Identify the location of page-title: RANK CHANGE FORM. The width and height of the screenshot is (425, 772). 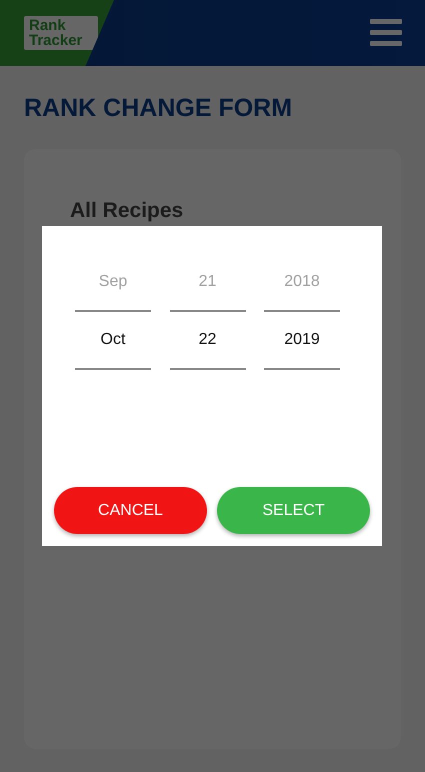
(159, 108).